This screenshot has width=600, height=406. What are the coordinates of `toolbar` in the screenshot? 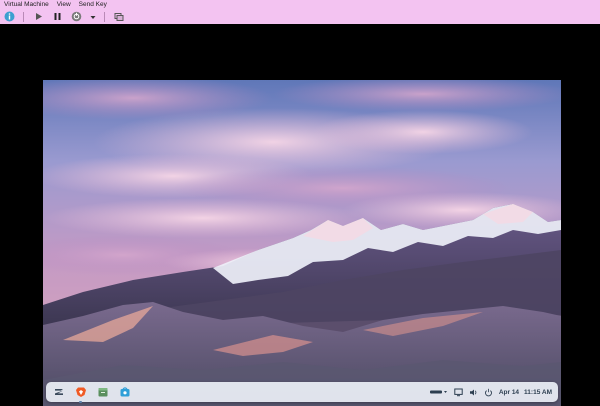 It's located at (62, 16).